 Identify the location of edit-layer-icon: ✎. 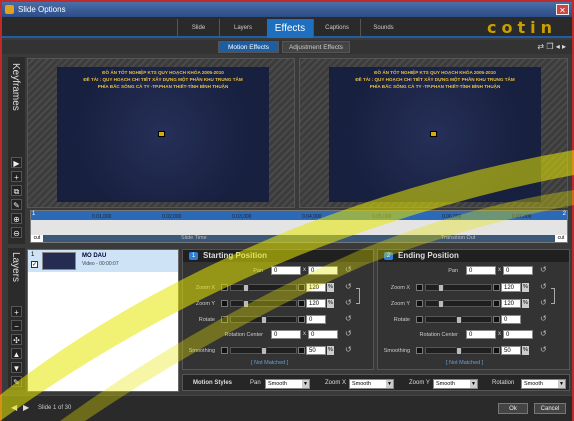
(16, 381).